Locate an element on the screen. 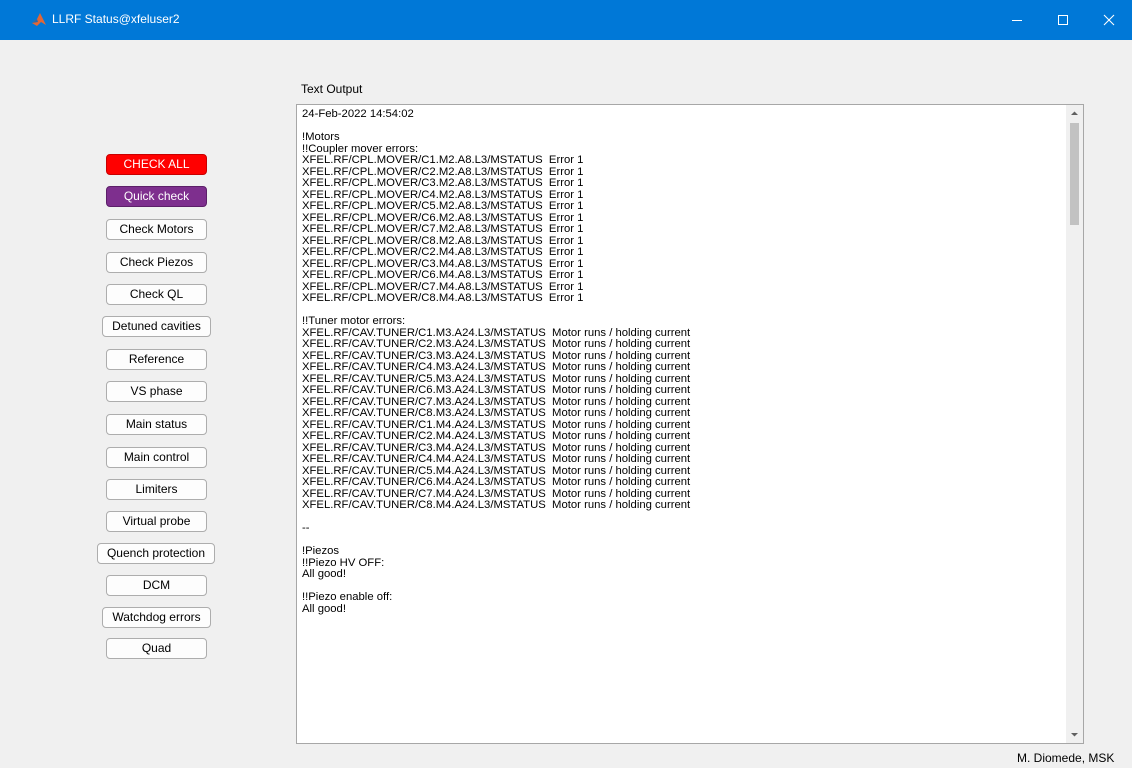  scroll-down-button is located at coordinates (1074, 734).